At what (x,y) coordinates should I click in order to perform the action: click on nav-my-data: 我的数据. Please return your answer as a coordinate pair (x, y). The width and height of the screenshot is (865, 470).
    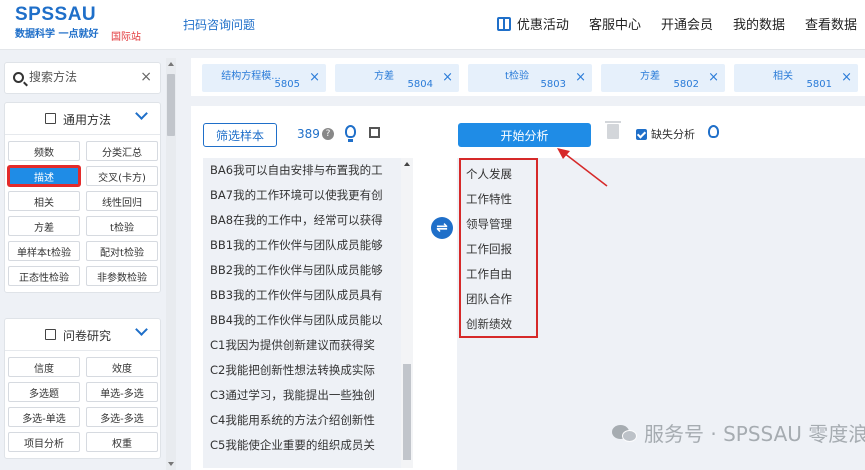
    Looking at the image, I should click on (759, 23).